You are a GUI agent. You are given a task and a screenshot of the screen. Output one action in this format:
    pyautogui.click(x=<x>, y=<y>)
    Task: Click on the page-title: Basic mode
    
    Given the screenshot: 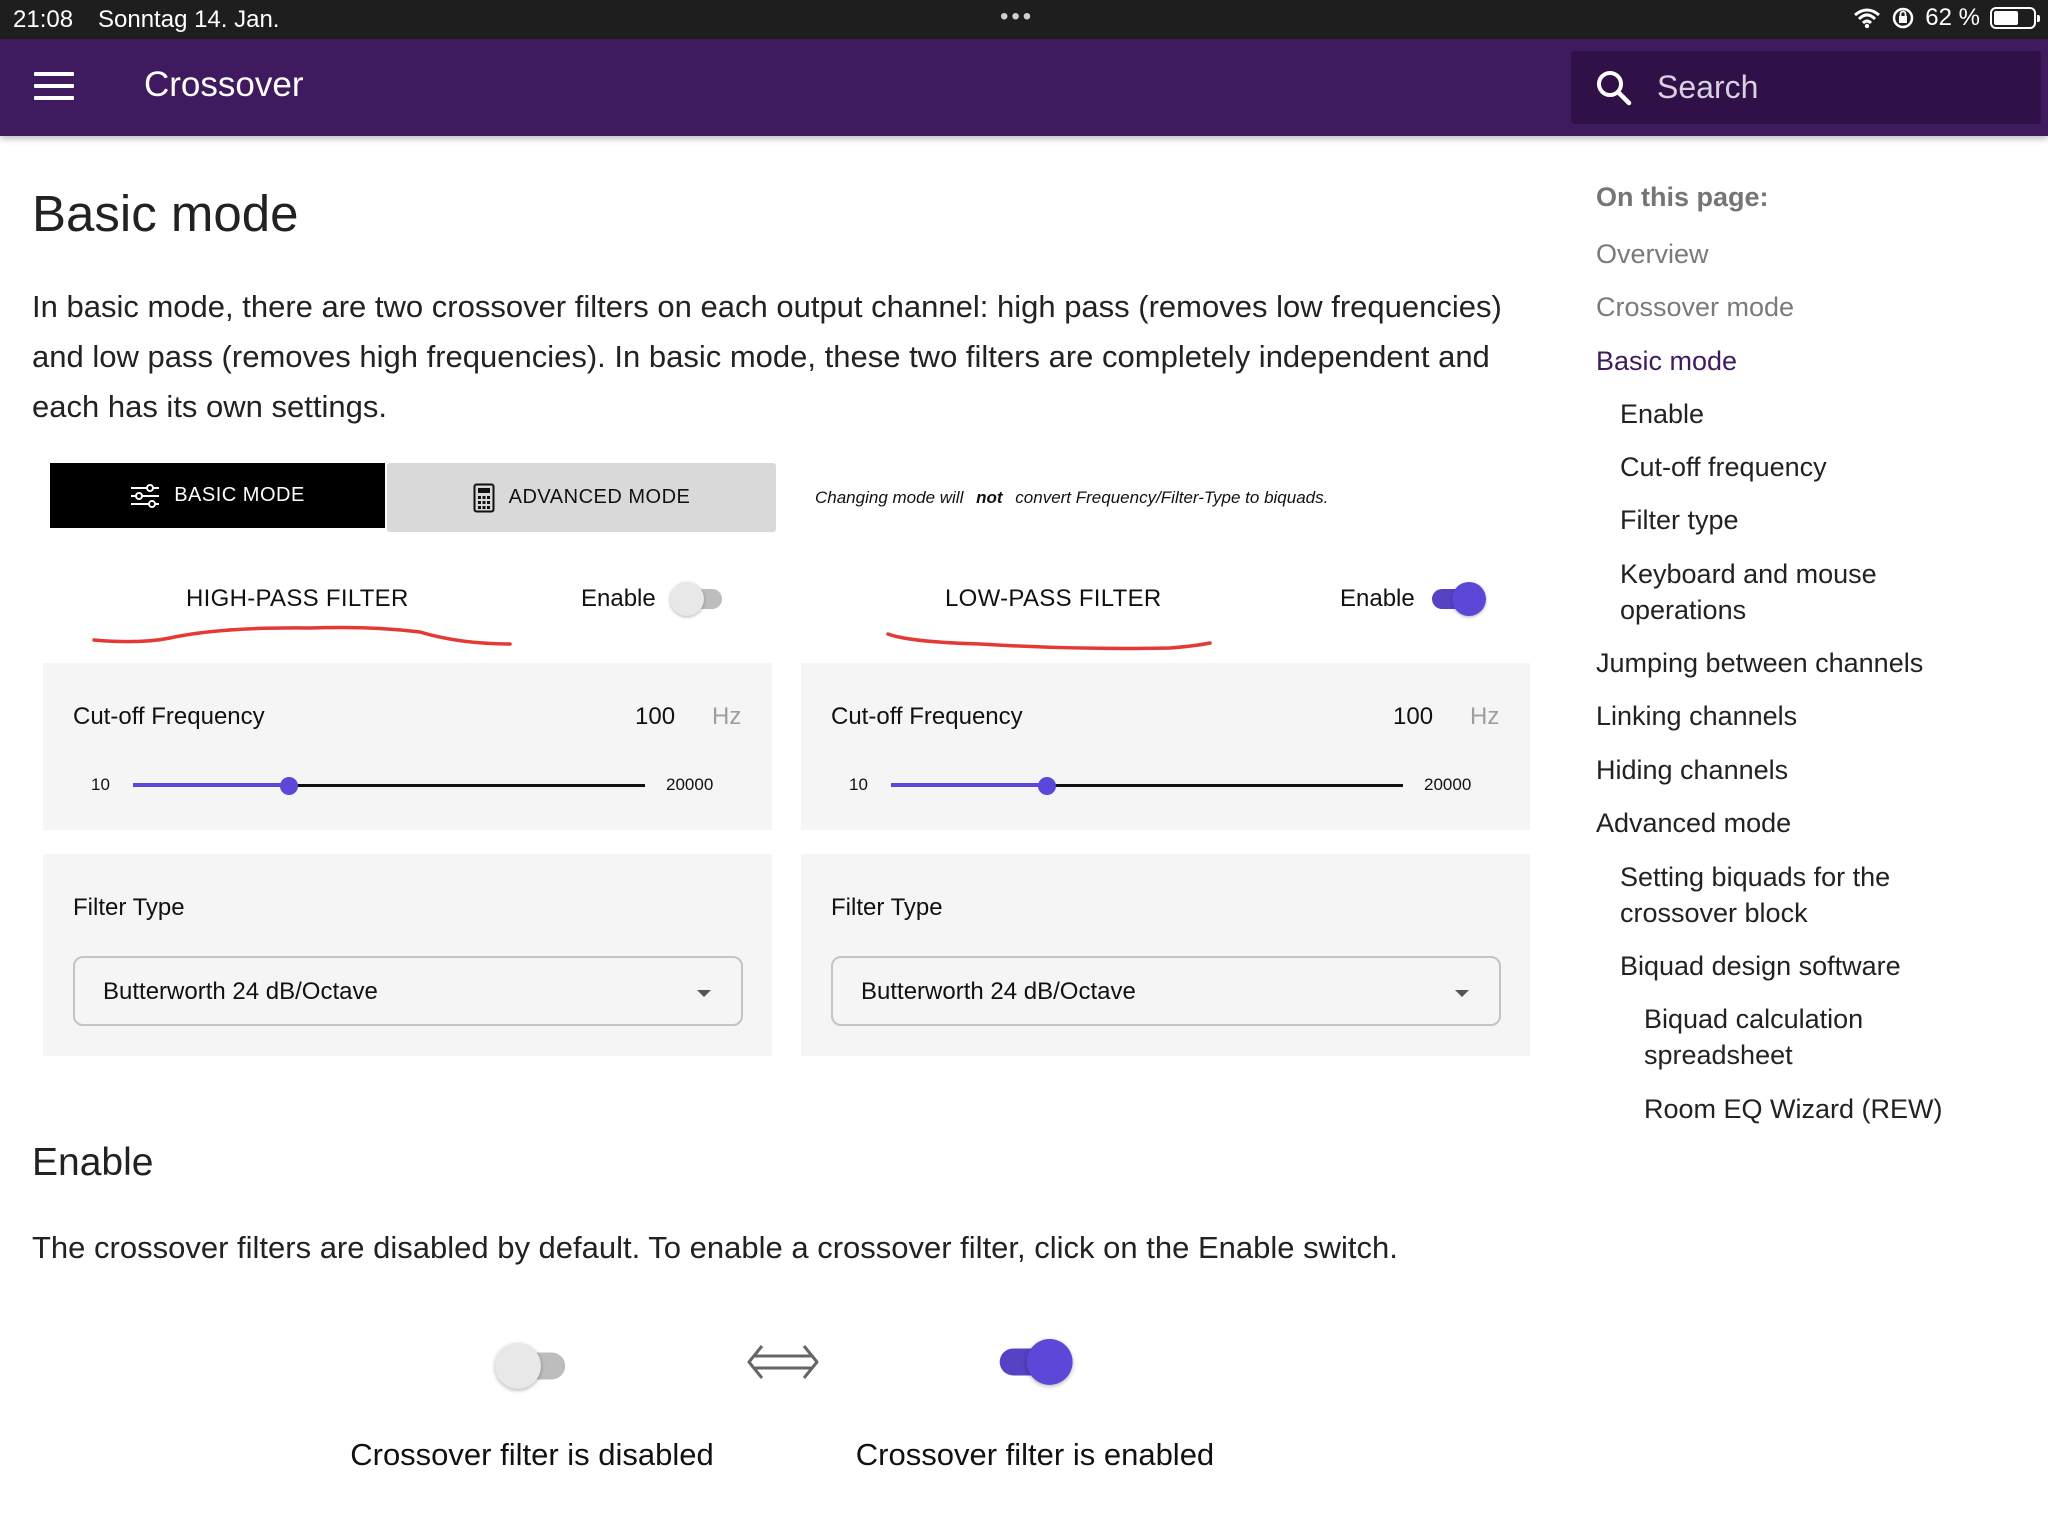 What is the action you would take?
    pyautogui.click(x=165, y=213)
    